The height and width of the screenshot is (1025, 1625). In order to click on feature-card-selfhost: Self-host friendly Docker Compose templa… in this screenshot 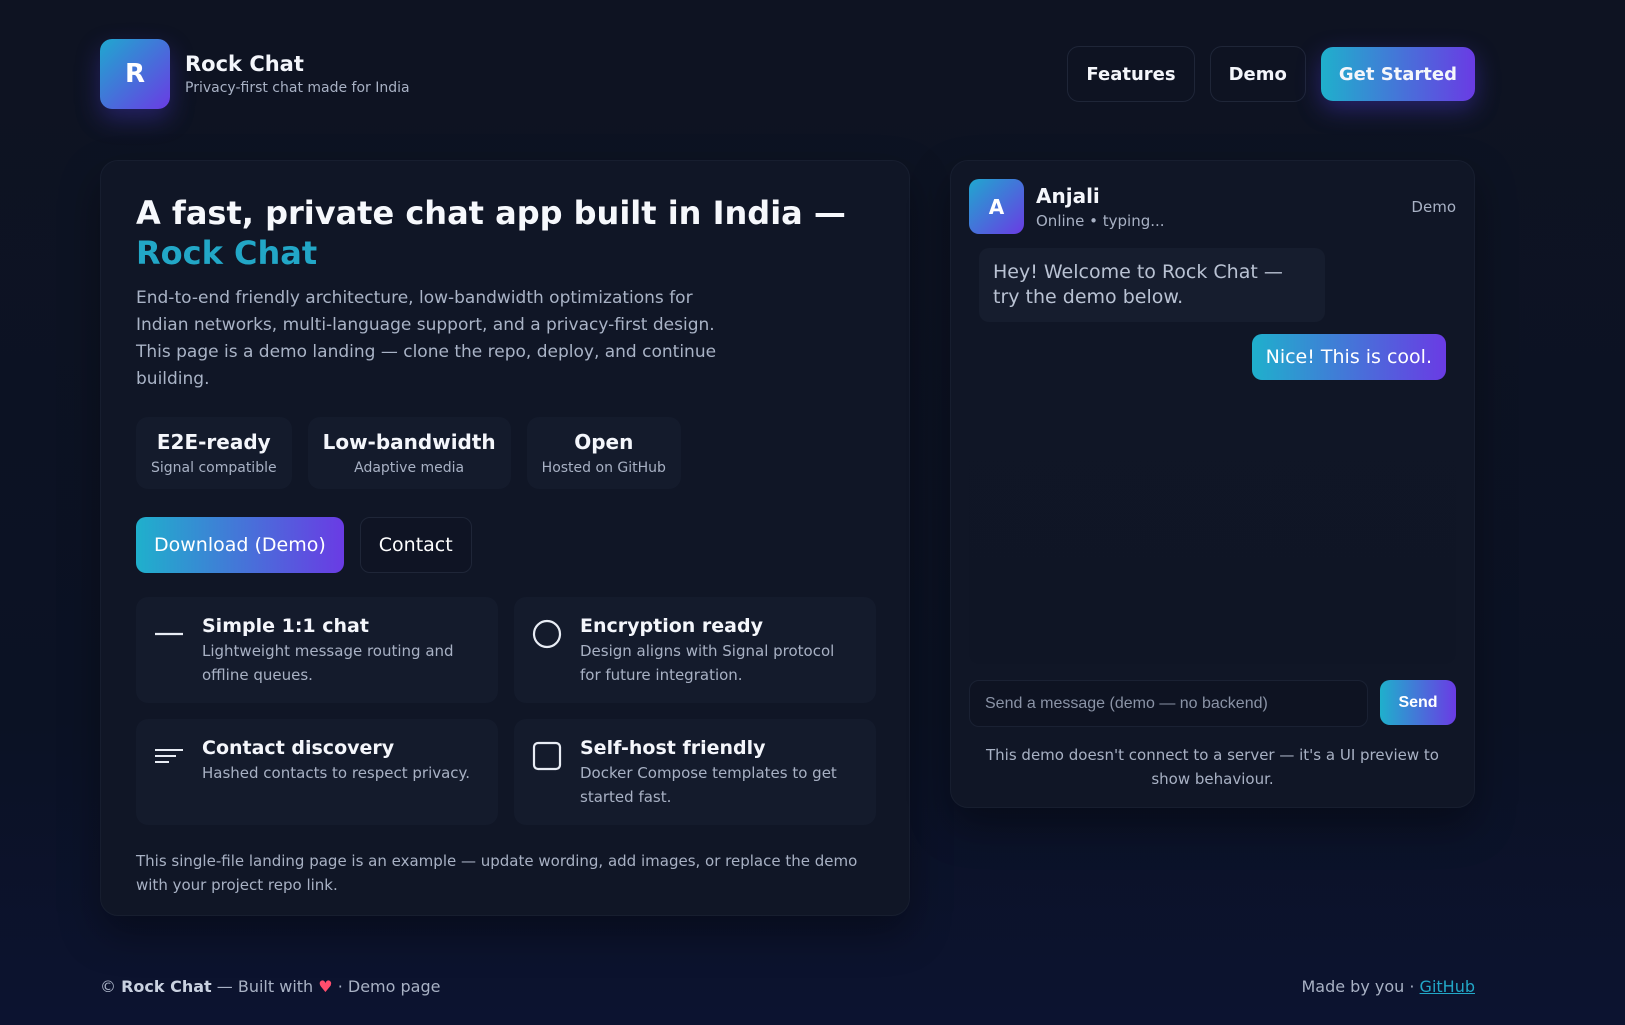, I will do `click(695, 772)`.